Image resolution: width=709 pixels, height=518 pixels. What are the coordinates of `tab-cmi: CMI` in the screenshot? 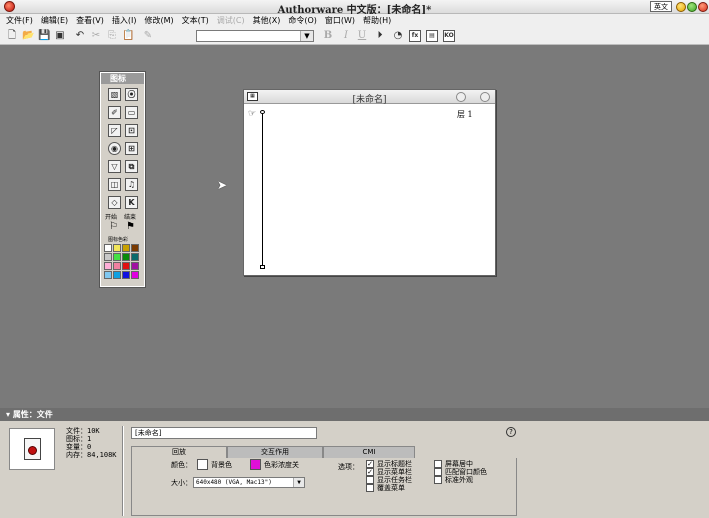 It's located at (369, 452).